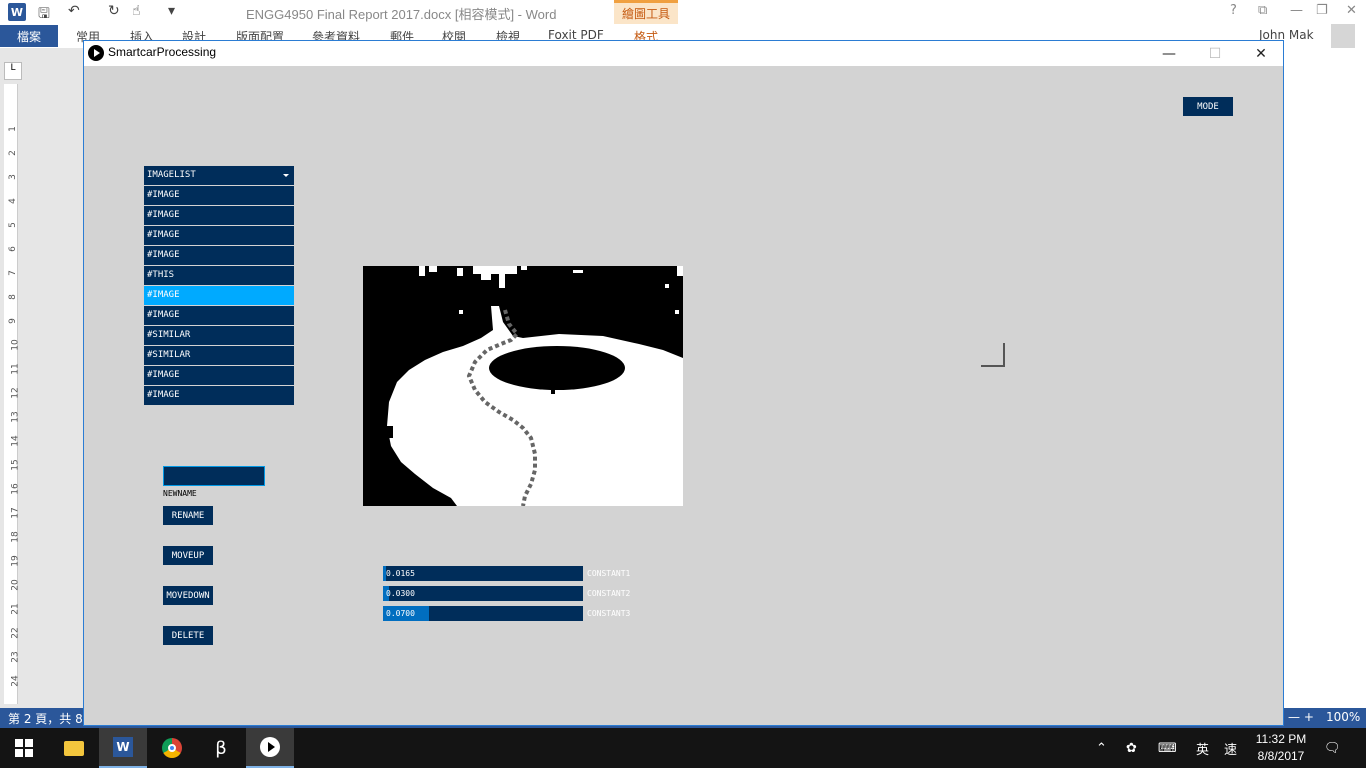  Describe the element at coordinates (15, 489) in the screenshot. I see `ruler-number: 16` at that location.